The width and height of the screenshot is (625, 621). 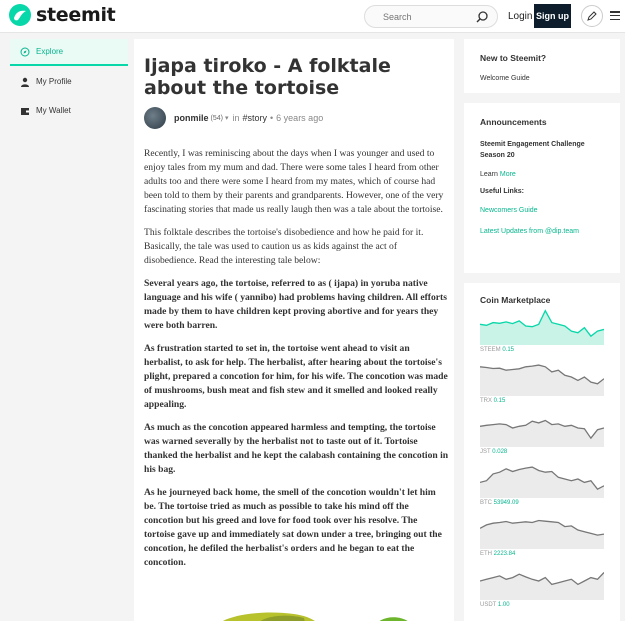 I want to click on trx-sparkline-area, so click(x=542, y=380).